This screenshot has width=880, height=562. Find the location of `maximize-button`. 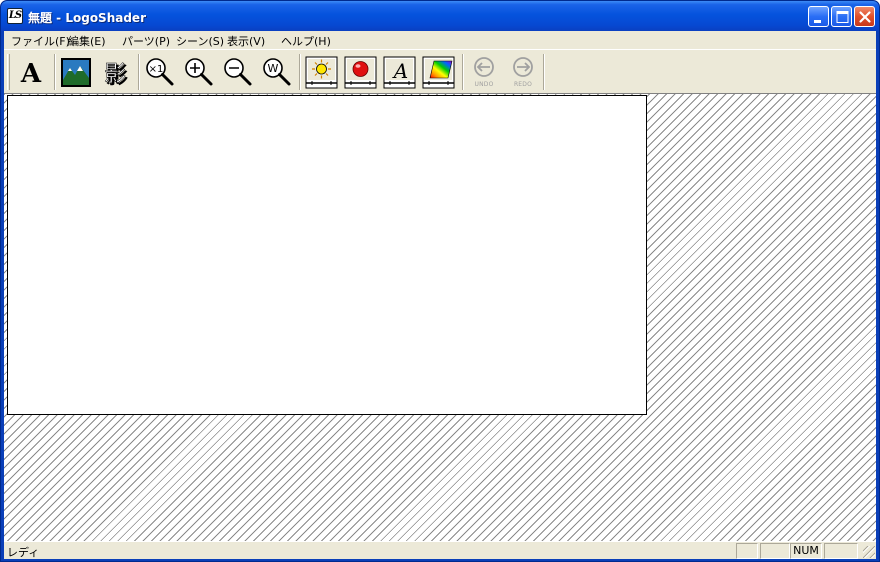

maximize-button is located at coordinates (841, 16).